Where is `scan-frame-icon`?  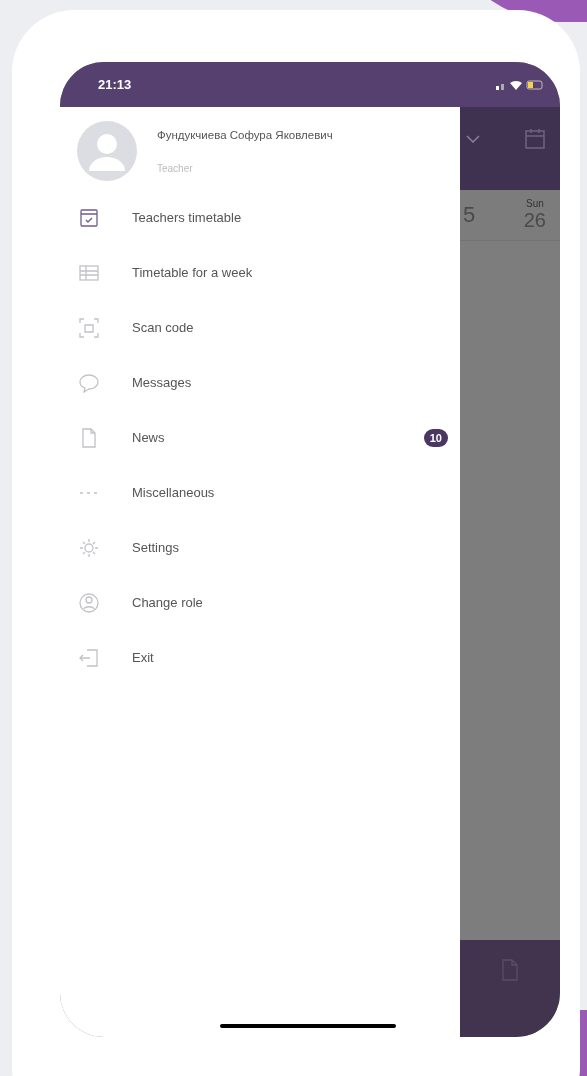 scan-frame-icon is located at coordinates (89, 327).